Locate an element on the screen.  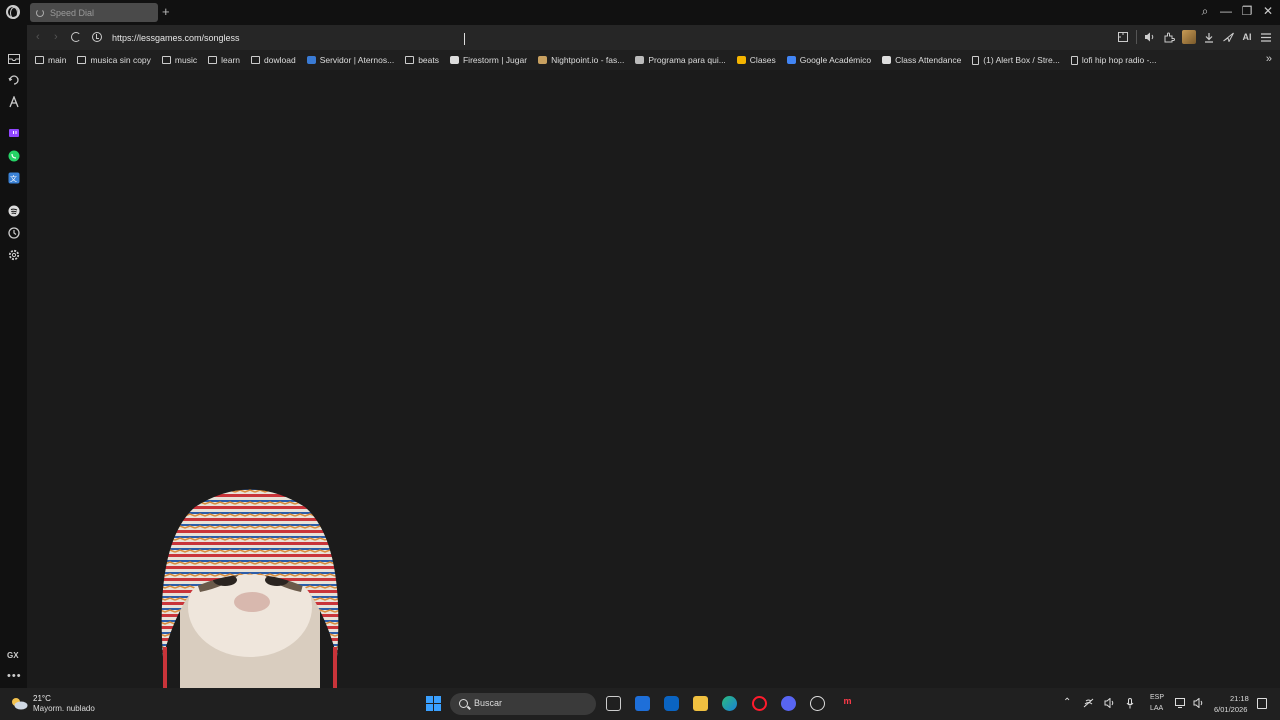
whatsapp-icon is located at coordinates (13, 155).